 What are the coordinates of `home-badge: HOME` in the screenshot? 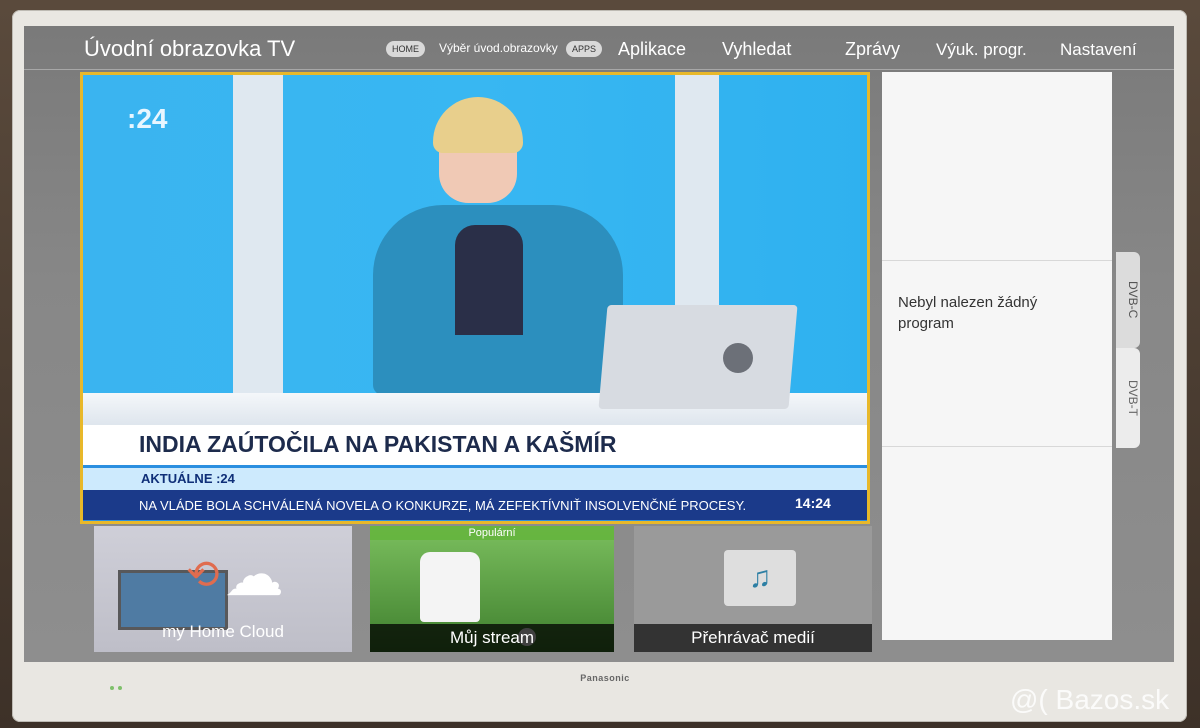 It's located at (405, 49).